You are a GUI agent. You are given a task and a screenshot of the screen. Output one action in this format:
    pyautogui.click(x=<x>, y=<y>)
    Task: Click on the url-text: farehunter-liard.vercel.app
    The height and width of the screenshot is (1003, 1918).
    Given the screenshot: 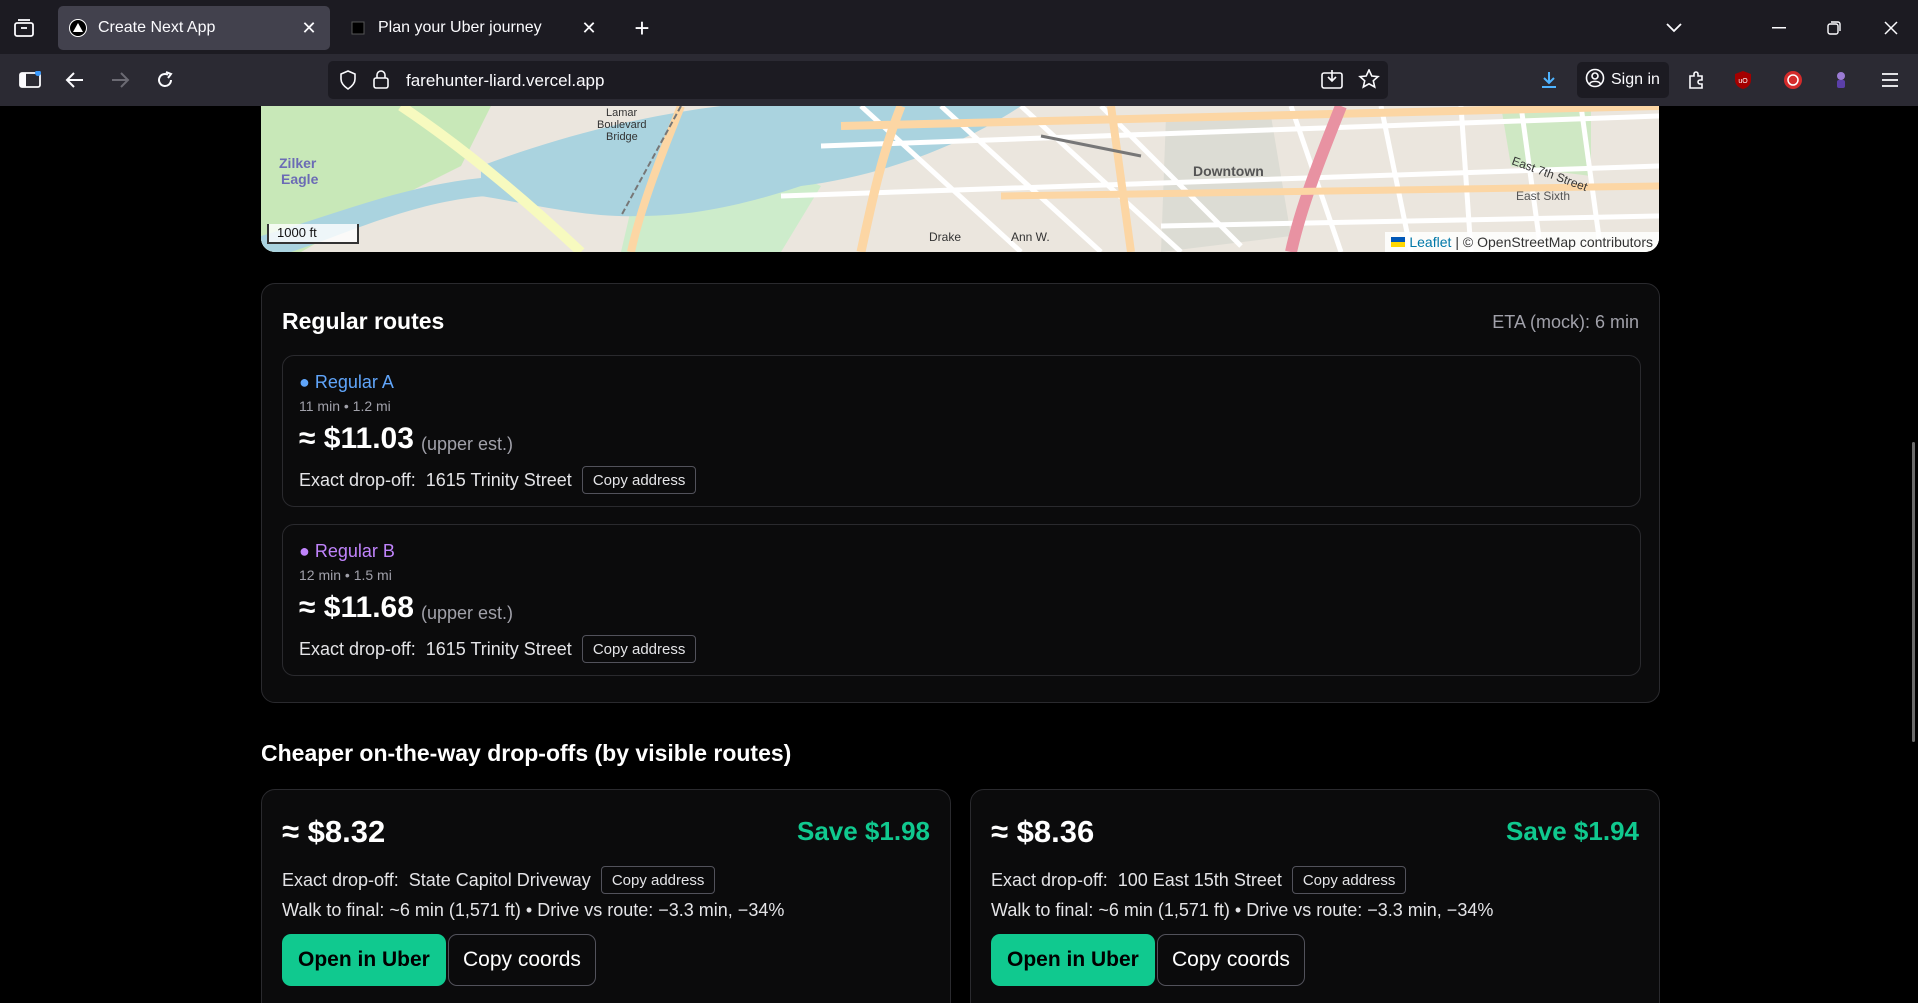 What is the action you would take?
    pyautogui.click(x=505, y=81)
    